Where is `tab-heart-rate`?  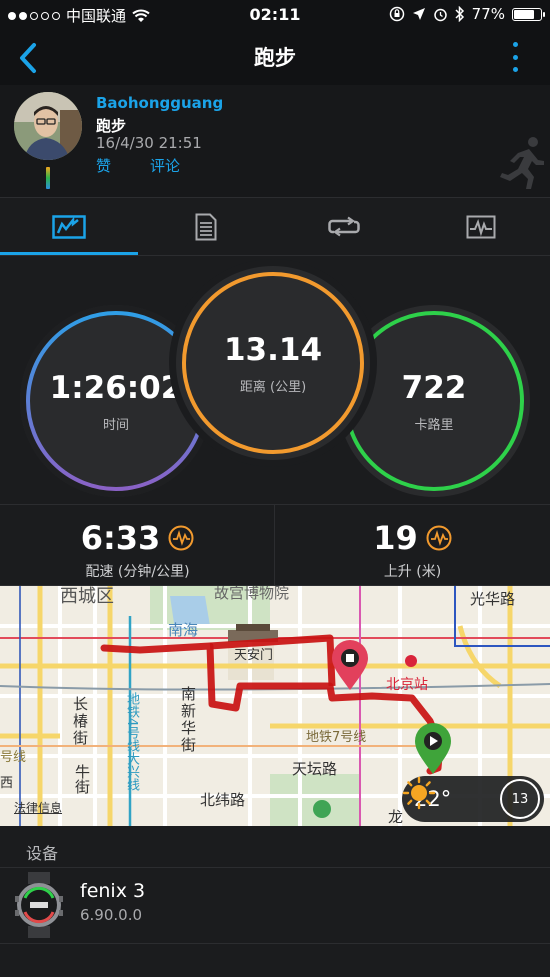 tab-heart-rate is located at coordinates (481, 226).